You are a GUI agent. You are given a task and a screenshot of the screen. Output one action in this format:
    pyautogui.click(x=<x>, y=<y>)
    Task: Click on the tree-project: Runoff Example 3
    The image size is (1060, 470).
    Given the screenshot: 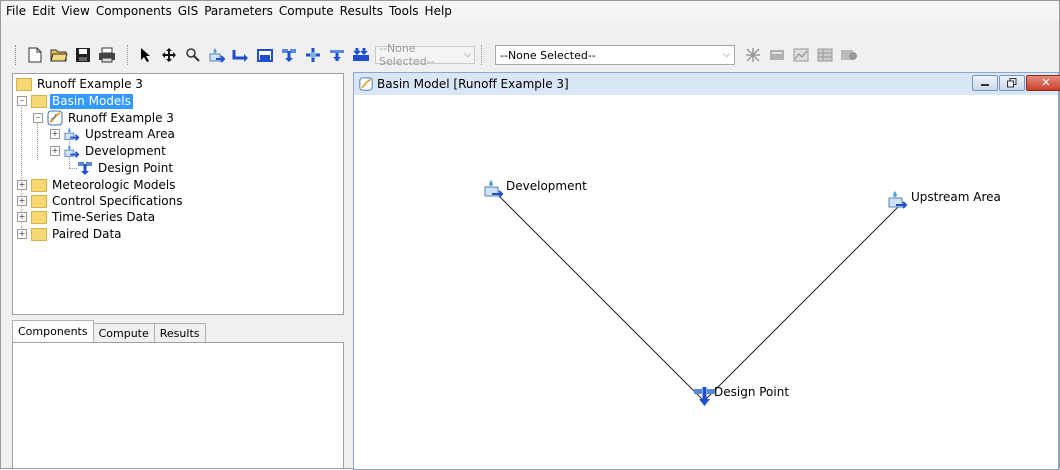 What is the action you would take?
    pyautogui.click(x=80, y=84)
    